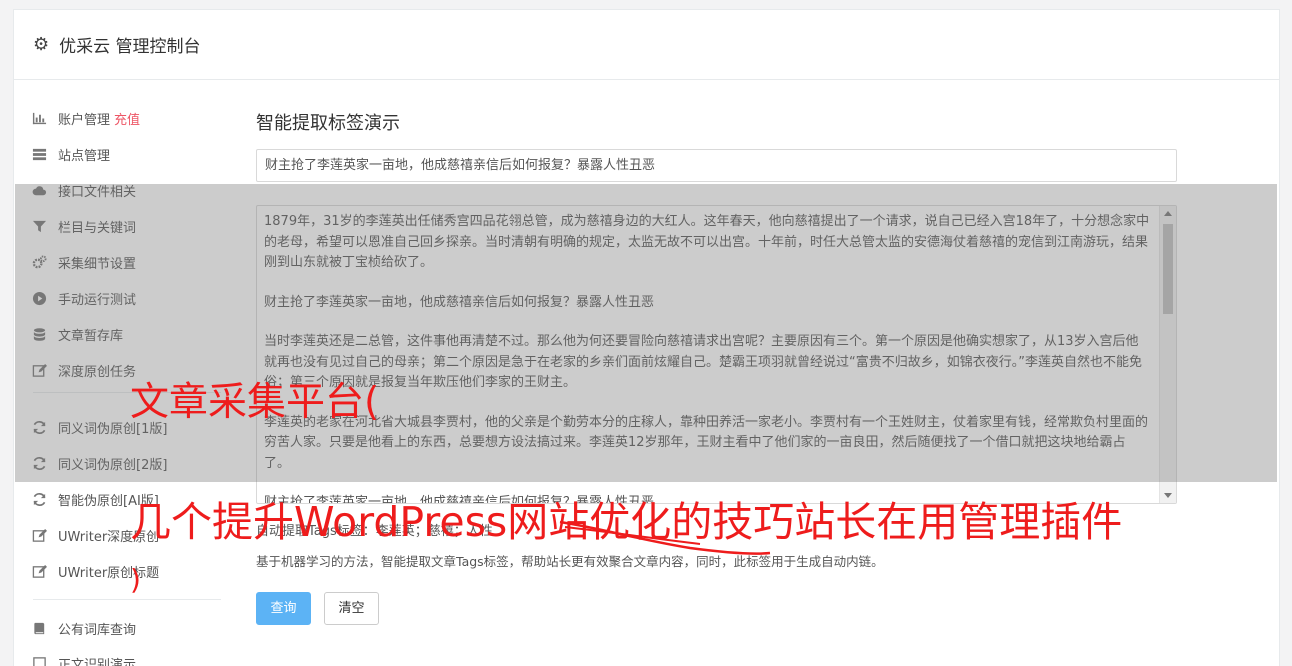 This screenshot has width=1292, height=666. What do you see at coordinates (135, 579) in the screenshot?
I see `watermark-text: )` at bounding box center [135, 579].